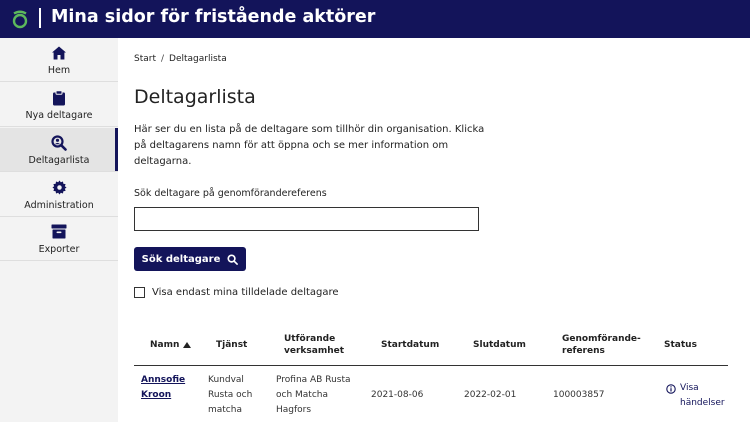  Describe the element at coordinates (680, 345) in the screenshot. I see `column-header-status: Status` at that location.